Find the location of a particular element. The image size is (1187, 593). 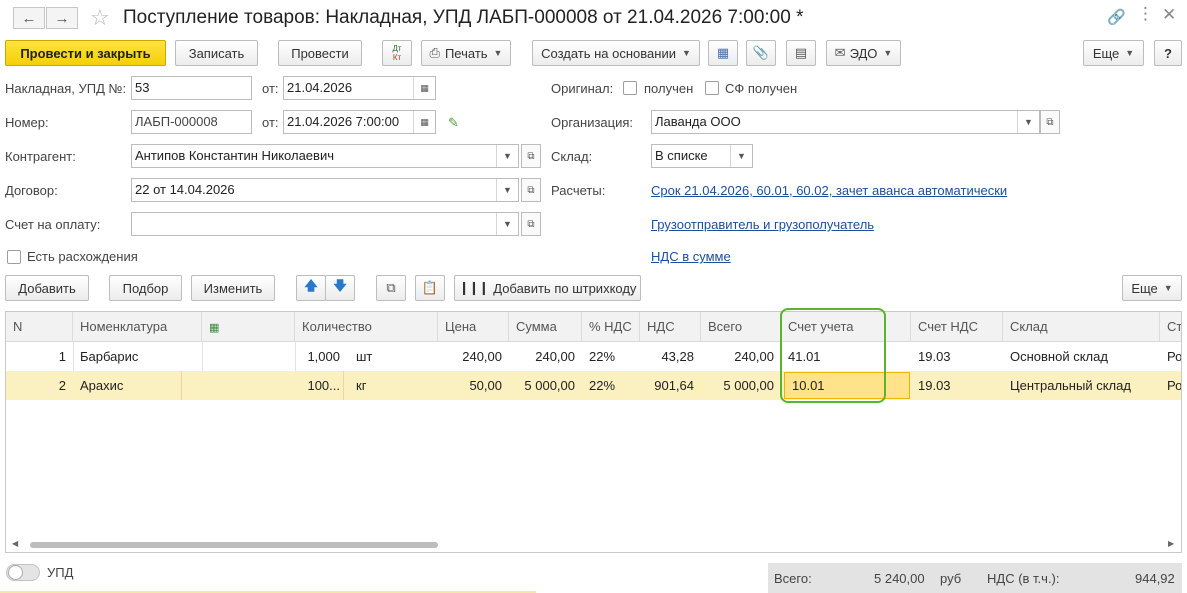

open-organization-button: ⧉ is located at coordinates (1050, 122).